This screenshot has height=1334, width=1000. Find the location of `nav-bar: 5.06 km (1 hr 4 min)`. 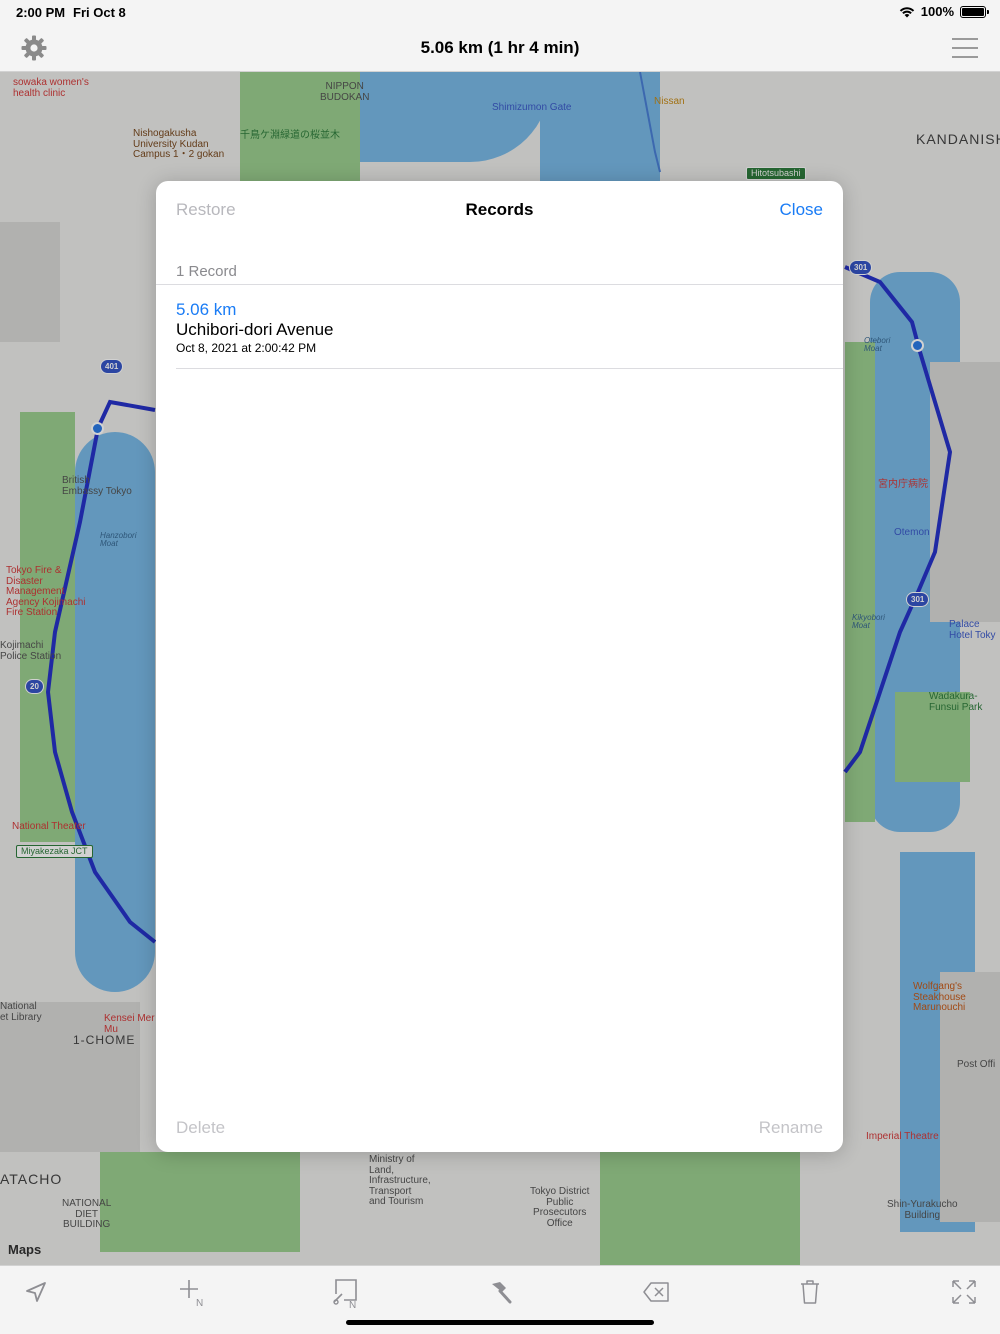

nav-bar: 5.06 km (1 hr 4 min) is located at coordinates (500, 48).